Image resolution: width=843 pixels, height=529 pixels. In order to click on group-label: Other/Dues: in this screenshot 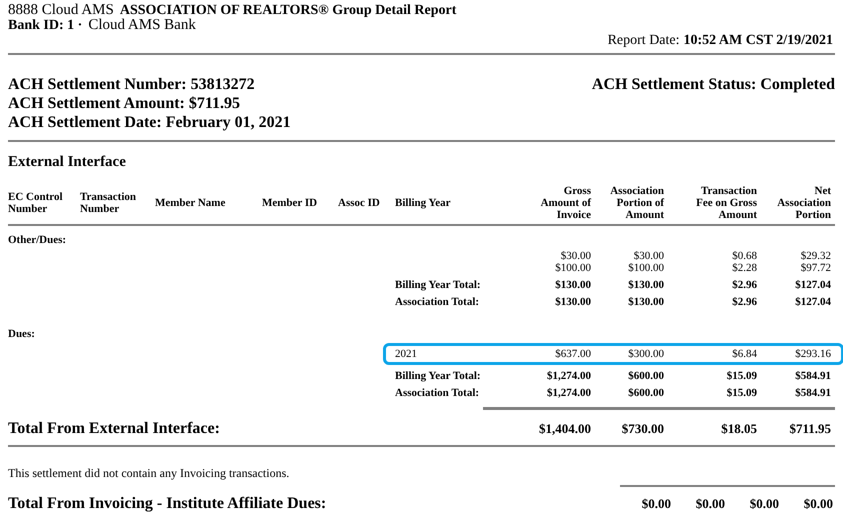, I will do `click(38, 240)`.